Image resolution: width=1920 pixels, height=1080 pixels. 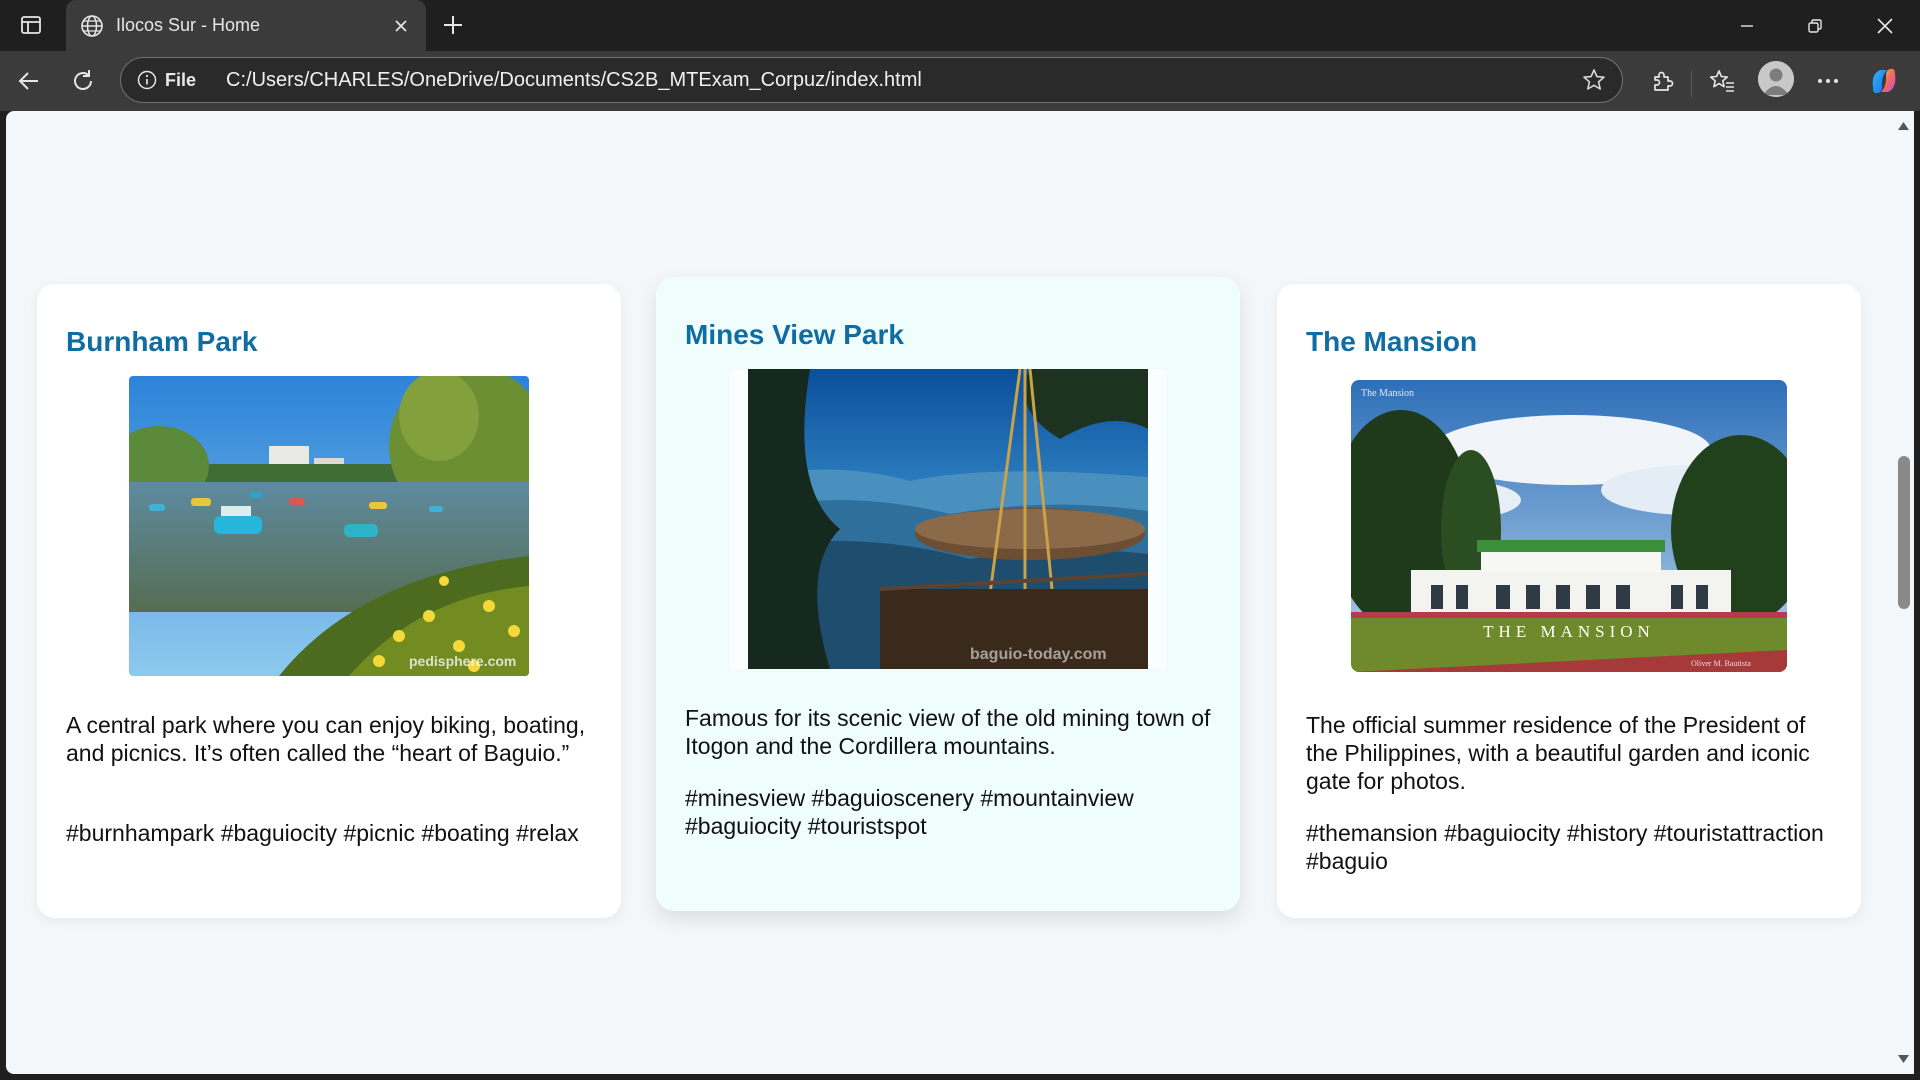 I want to click on tab-title: Ilocos Sur - Home, so click(x=188, y=25).